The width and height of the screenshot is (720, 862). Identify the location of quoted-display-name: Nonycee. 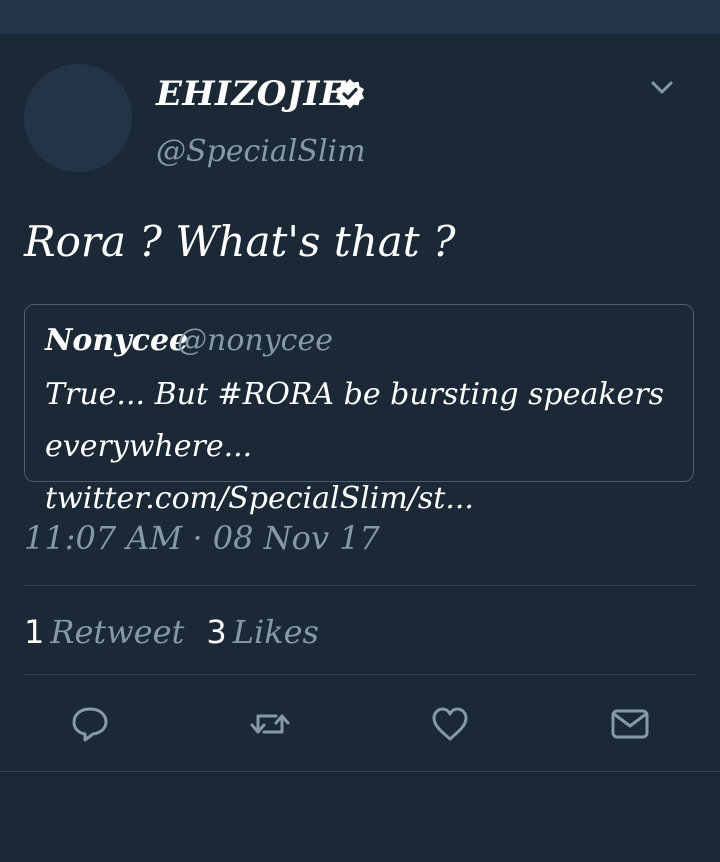
(117, 340).